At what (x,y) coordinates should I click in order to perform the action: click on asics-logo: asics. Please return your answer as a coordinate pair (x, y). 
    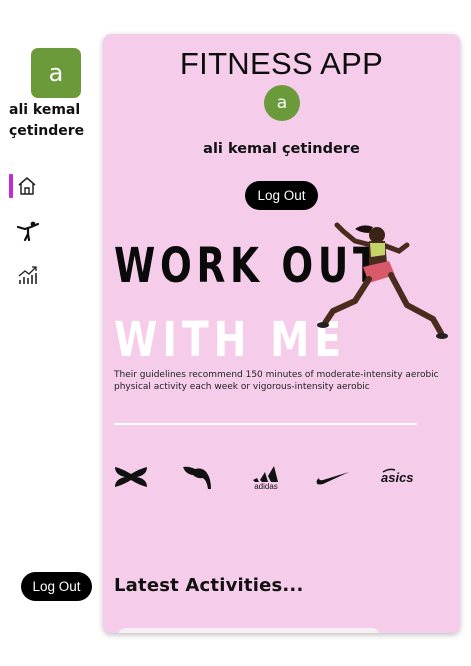
    Looking at the image, I should click on (399, 477).